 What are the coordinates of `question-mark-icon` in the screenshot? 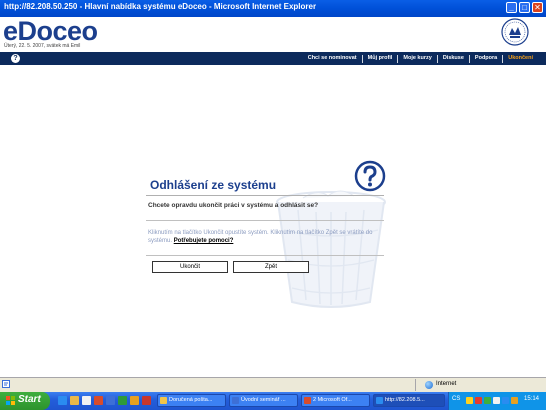 It's located at (370, 176).